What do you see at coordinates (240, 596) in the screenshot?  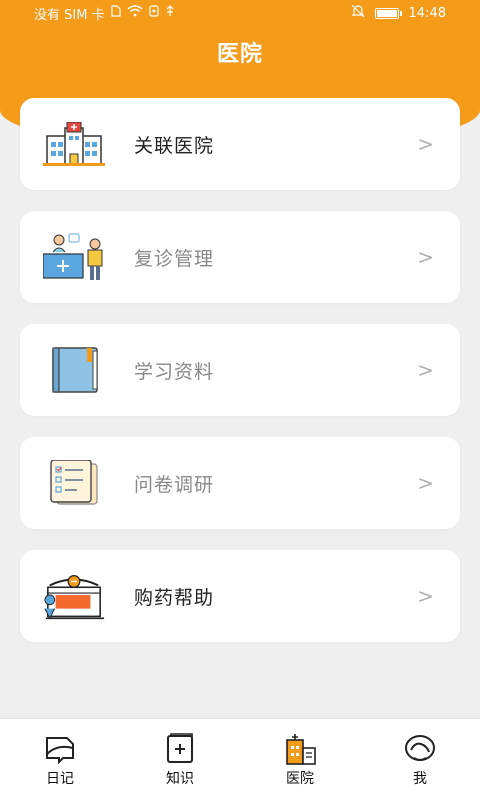 I see `menu-item-medicine-help: 购药帮助 >` at bounding box center [240, 596].